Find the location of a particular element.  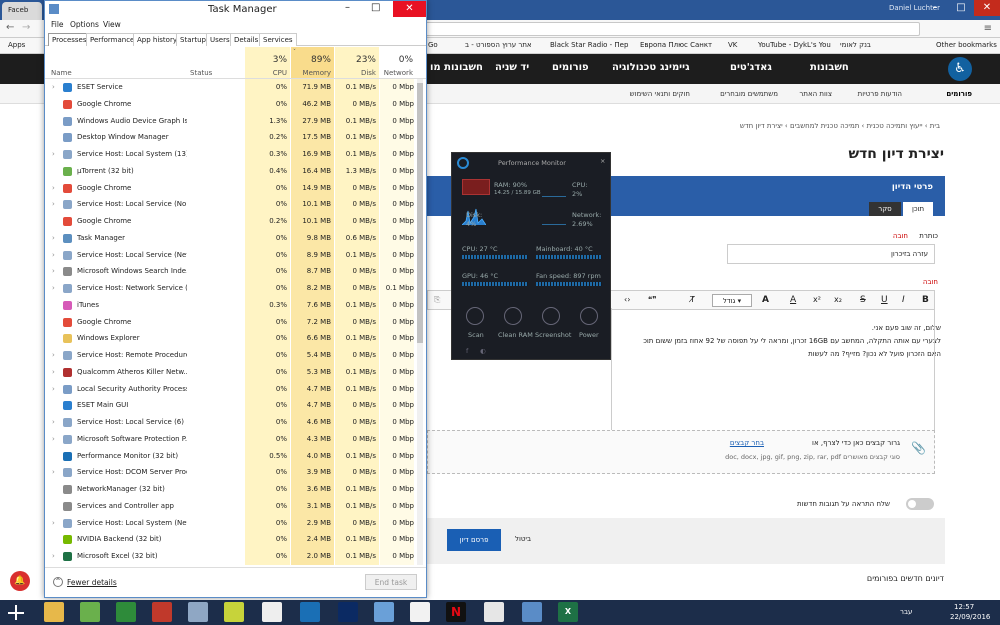

pm-close-icon: × is located at coordinates (602, 161).